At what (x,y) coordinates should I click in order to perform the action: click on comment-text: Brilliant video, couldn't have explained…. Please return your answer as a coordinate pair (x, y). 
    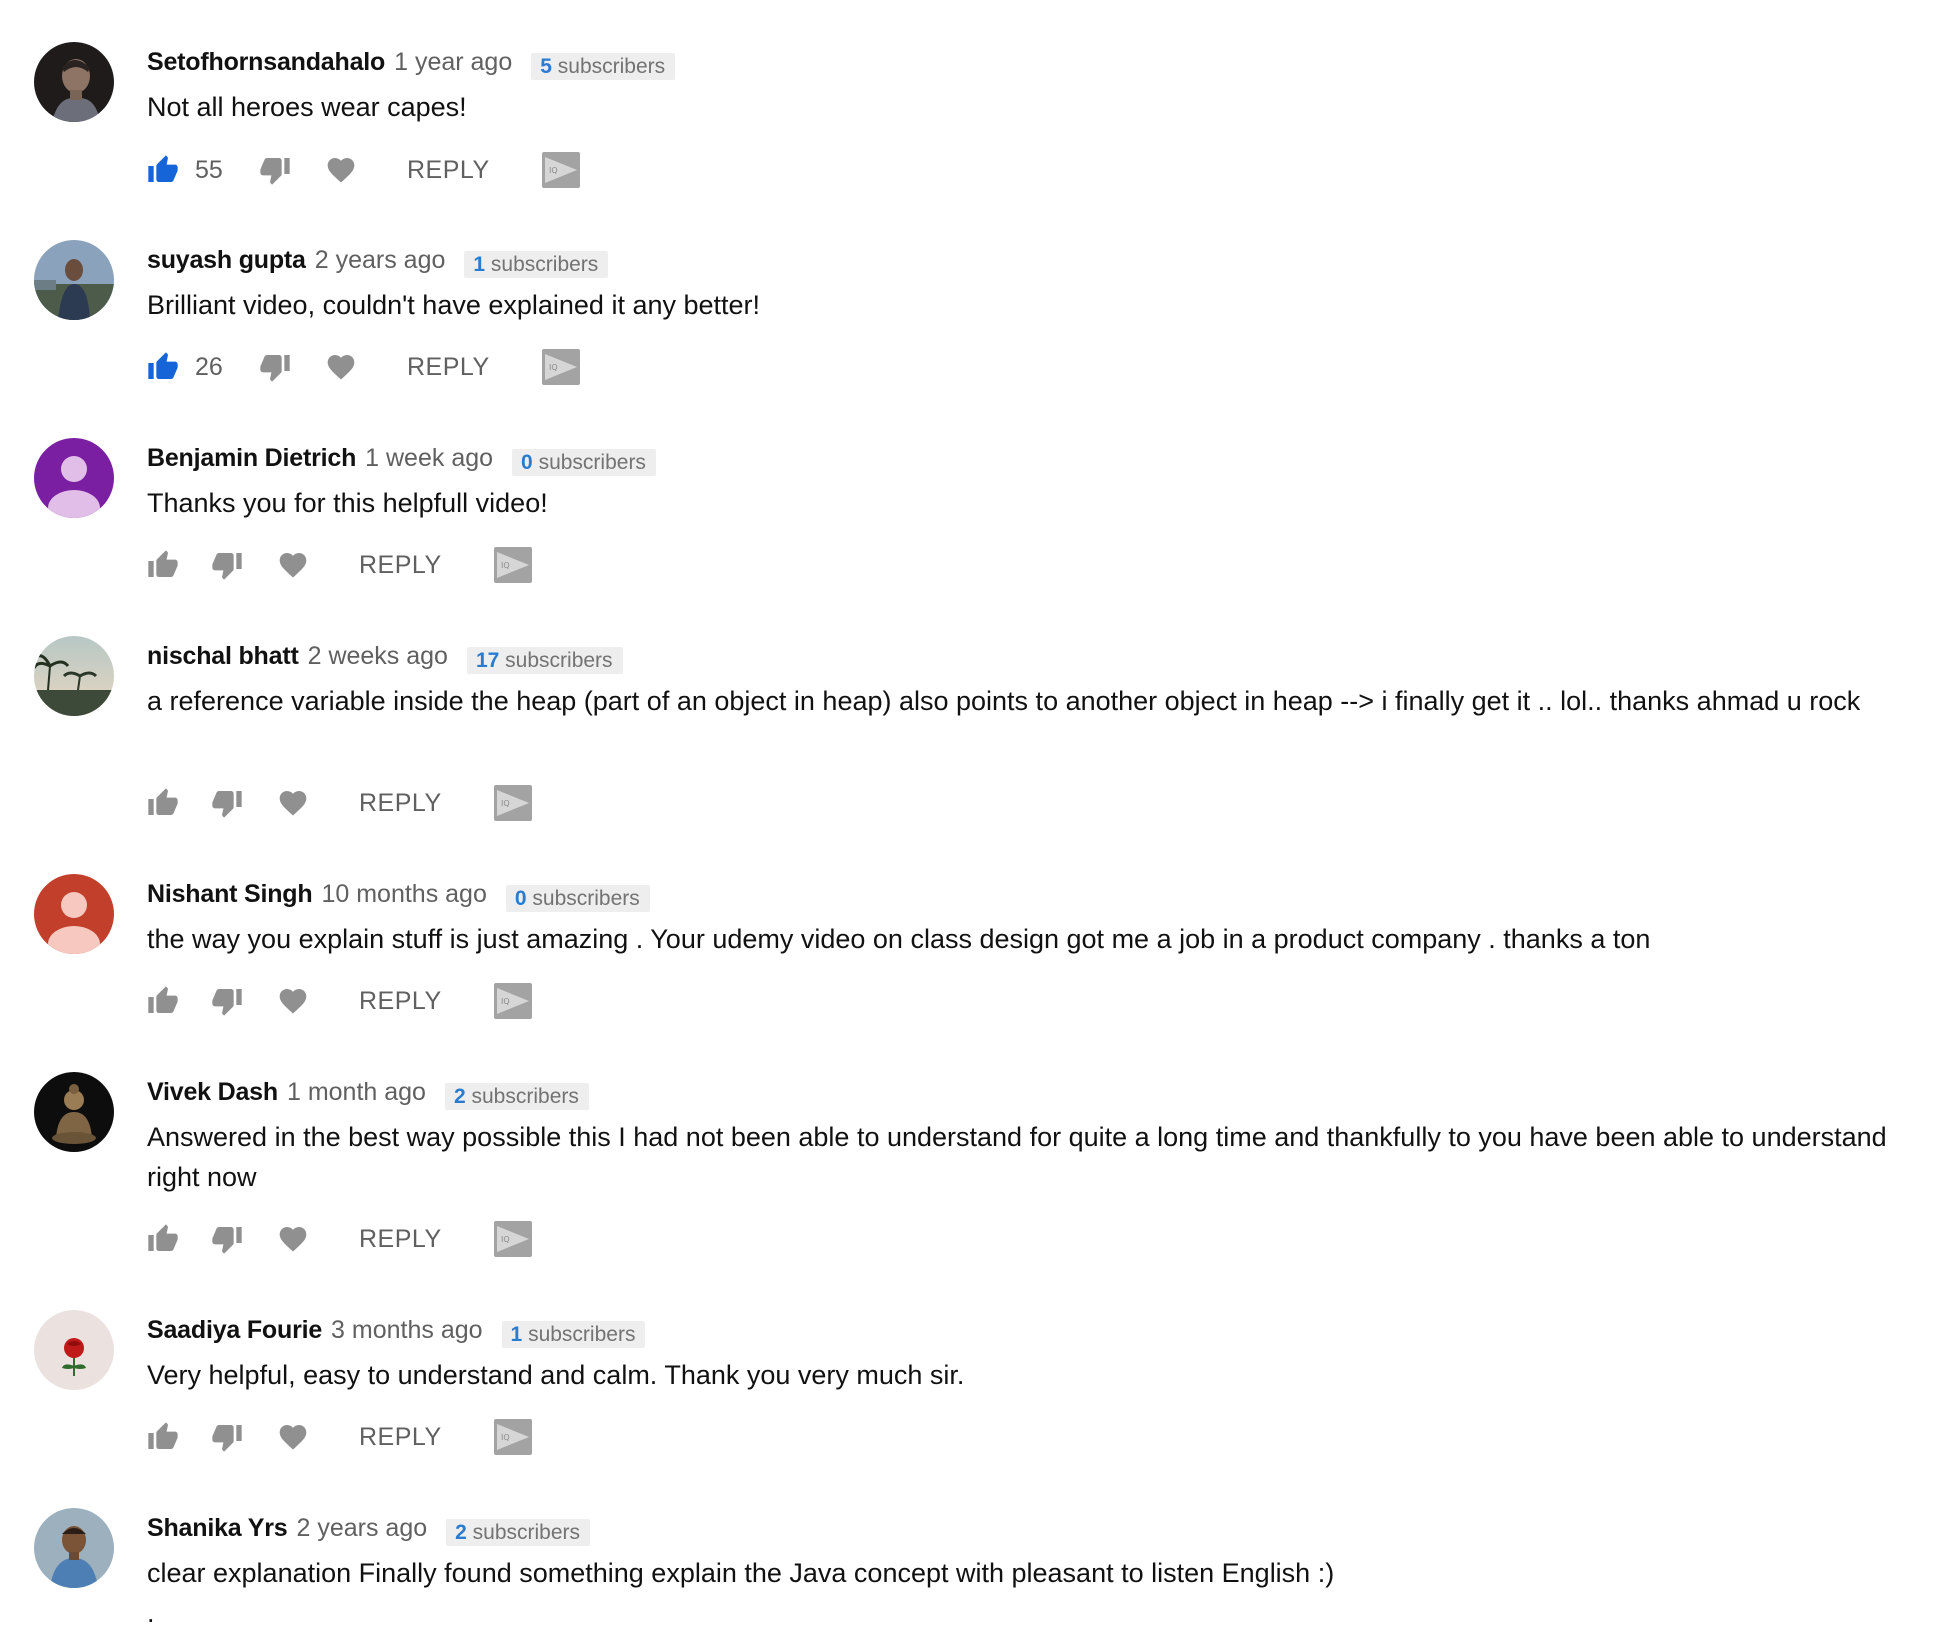
    Looking at the image, I should click on (454, 305).